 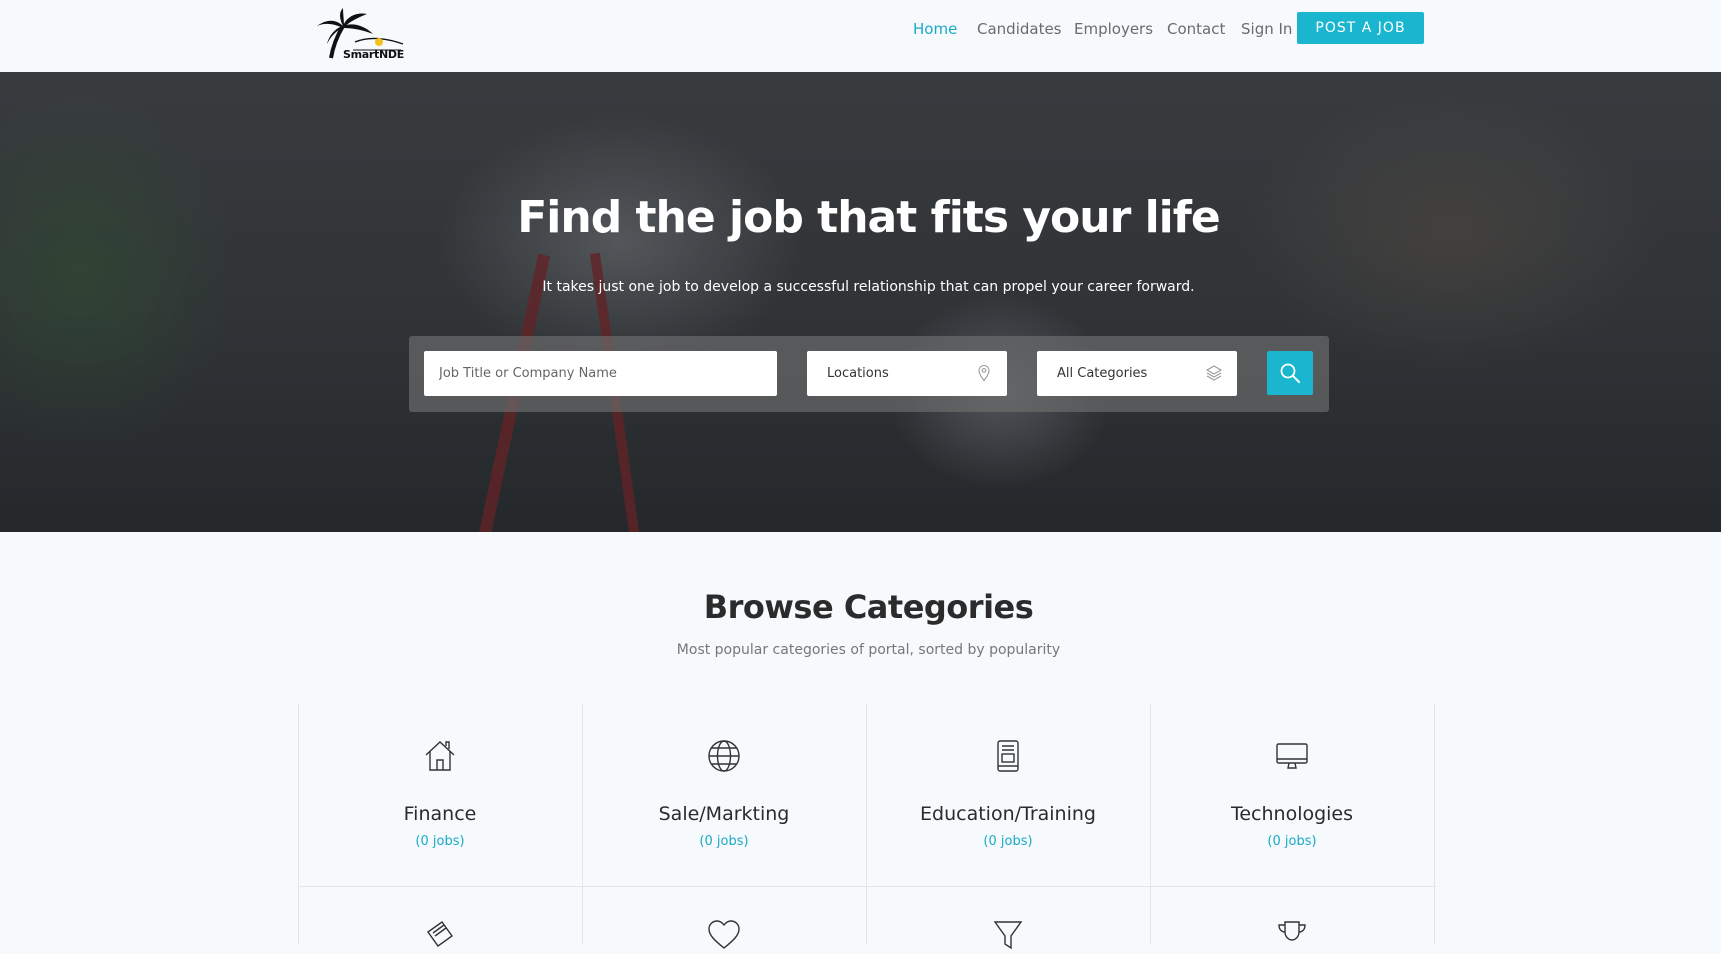 I want to click on search-icon, so click(x=1290, y=373).